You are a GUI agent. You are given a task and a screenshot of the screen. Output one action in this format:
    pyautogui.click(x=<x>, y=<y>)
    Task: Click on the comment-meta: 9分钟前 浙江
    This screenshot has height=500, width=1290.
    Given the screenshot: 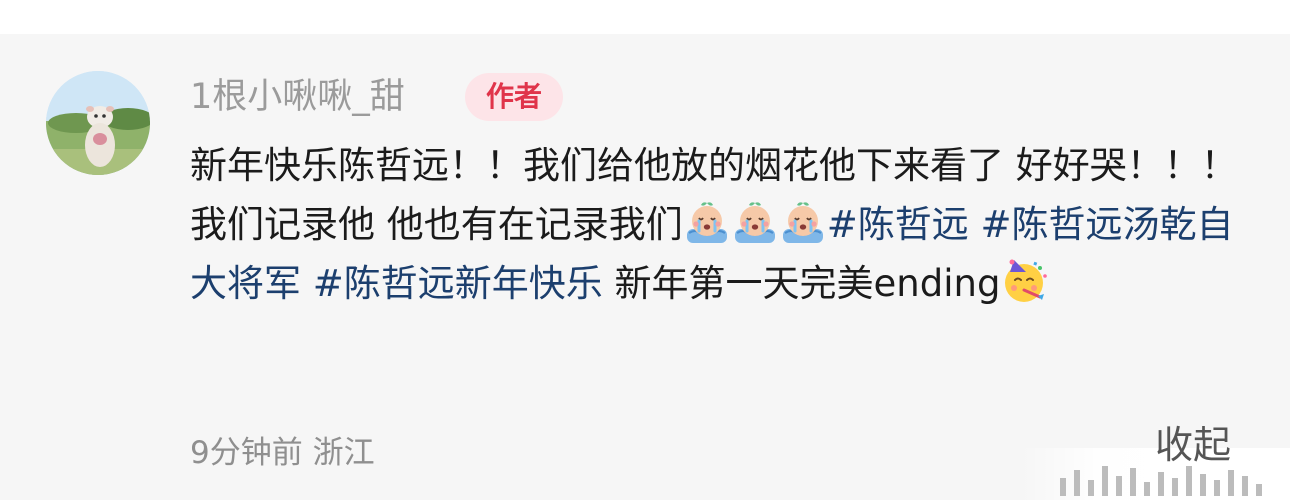 What is the action you would take?
    pyautogui.click(x=282, y=453)
    